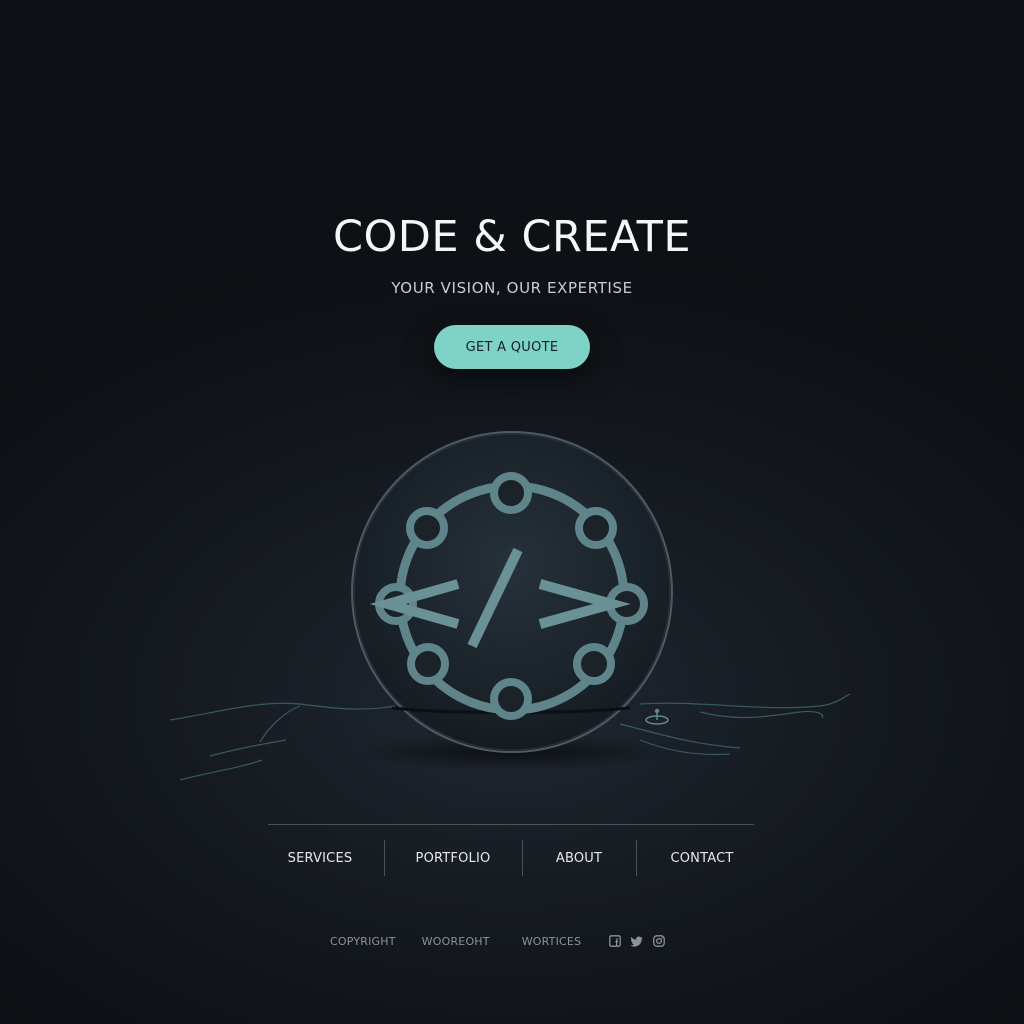  What do you see at coordinates (320, 858) in the screenshot?
I see `nav-services: SERVICES` at bounding box center [320, 858].